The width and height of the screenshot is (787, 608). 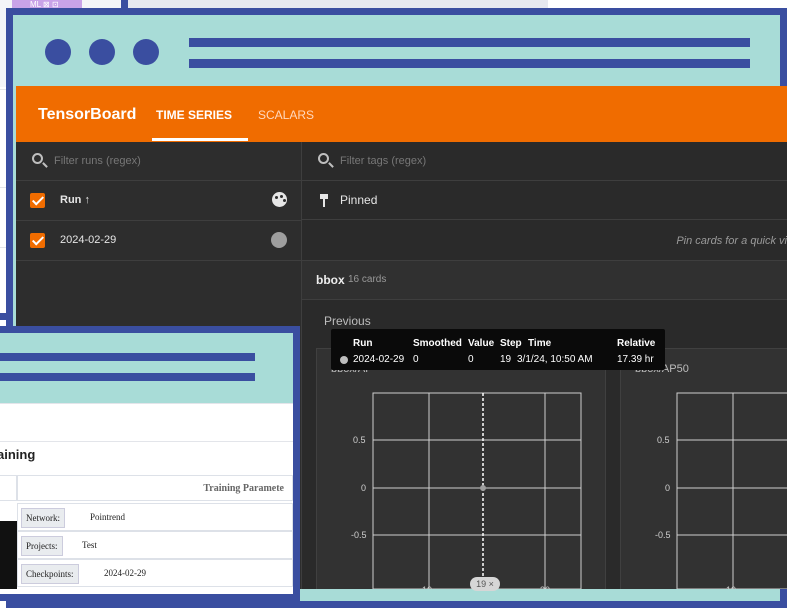 I want to click on tooltip-header: Run, so click(x=363, y=343).